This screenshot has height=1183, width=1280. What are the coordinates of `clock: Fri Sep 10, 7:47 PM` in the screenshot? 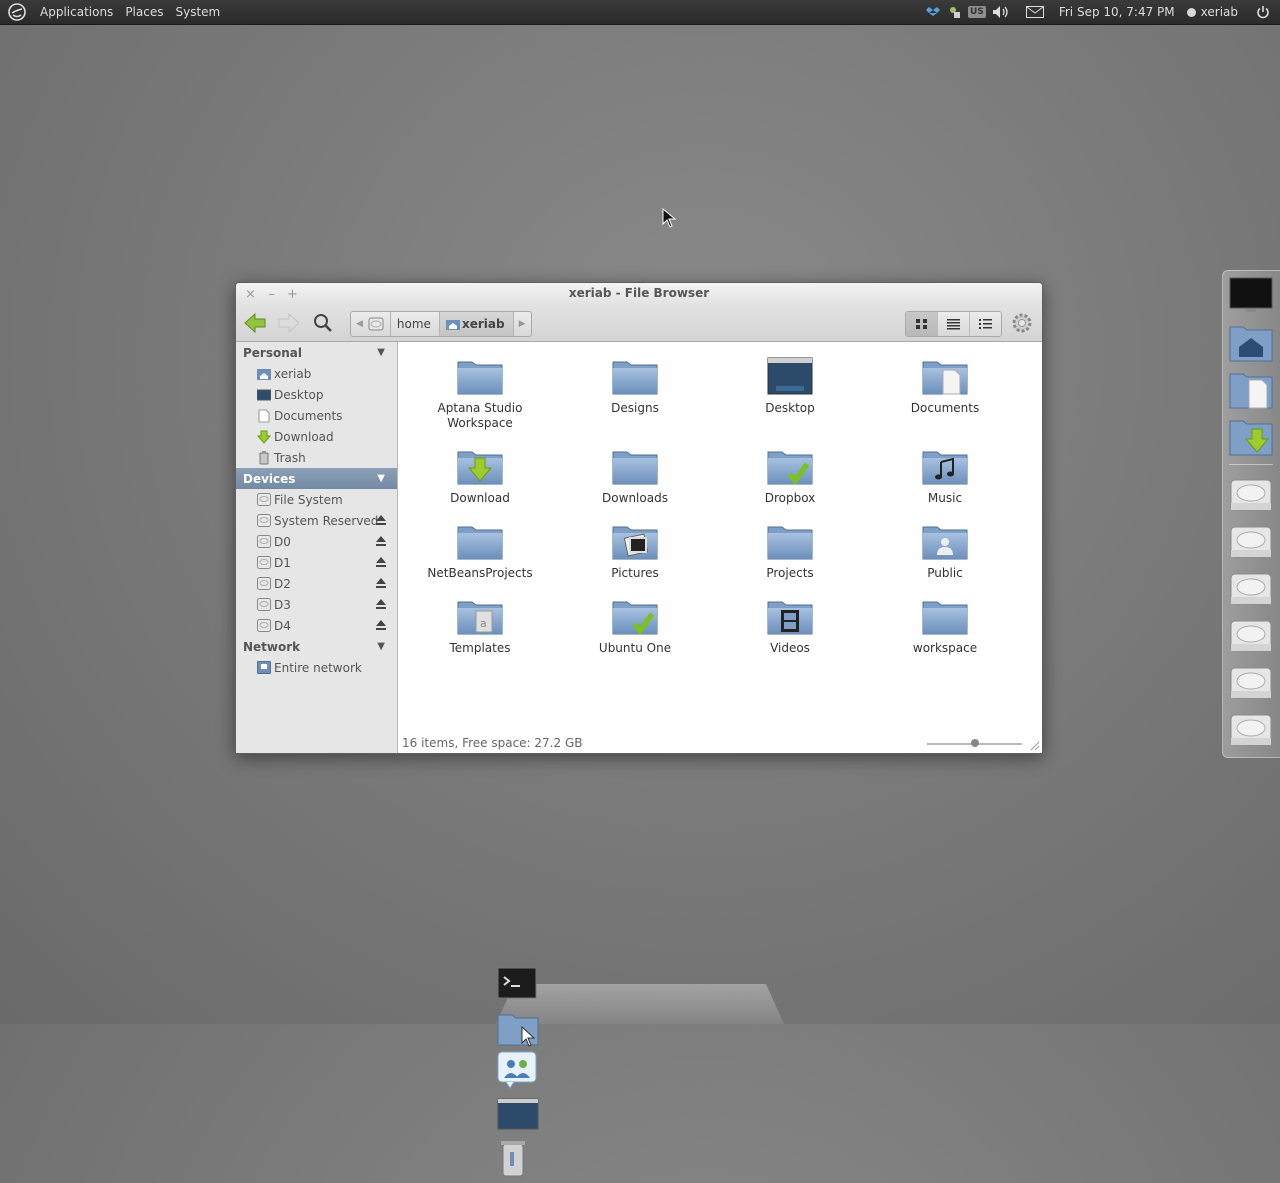 It's located at (1117, 12).